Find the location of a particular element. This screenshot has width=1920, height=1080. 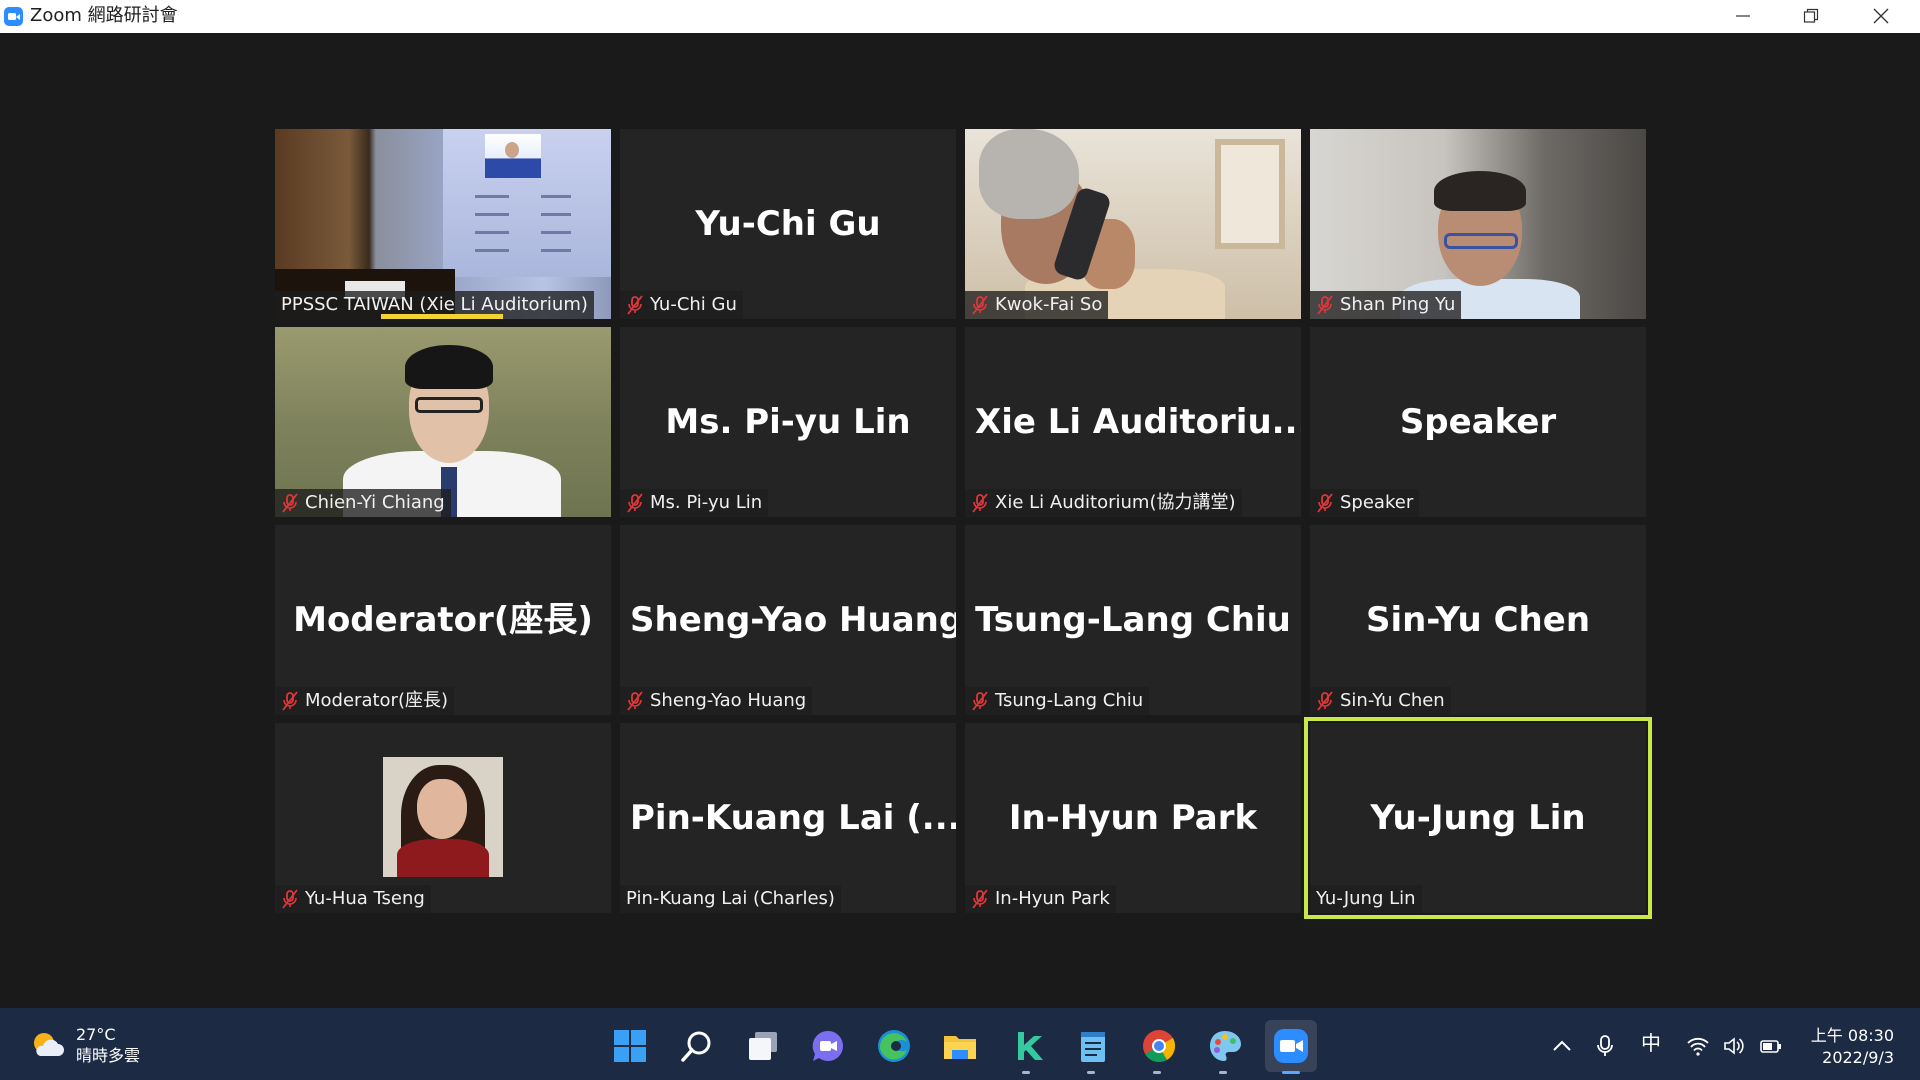

profile-photo is located at coordinates (443, 817).